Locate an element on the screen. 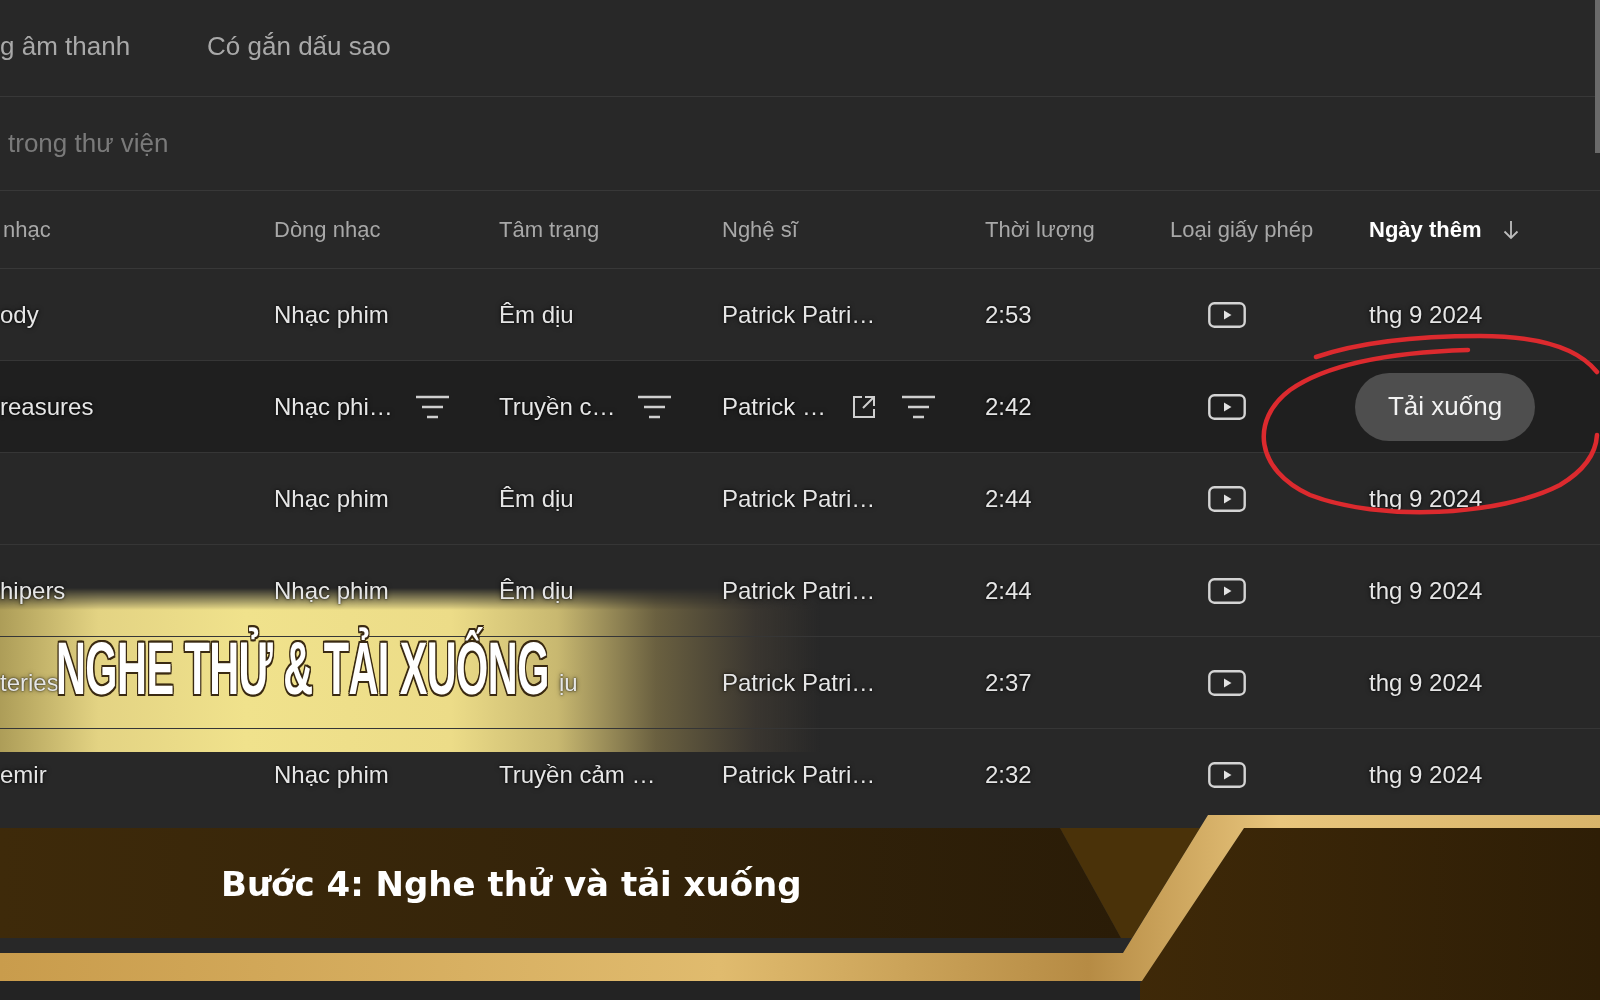 The image size is (1600, 1000). column-header: Ngày thêm is located at coordinates (1425, 229).